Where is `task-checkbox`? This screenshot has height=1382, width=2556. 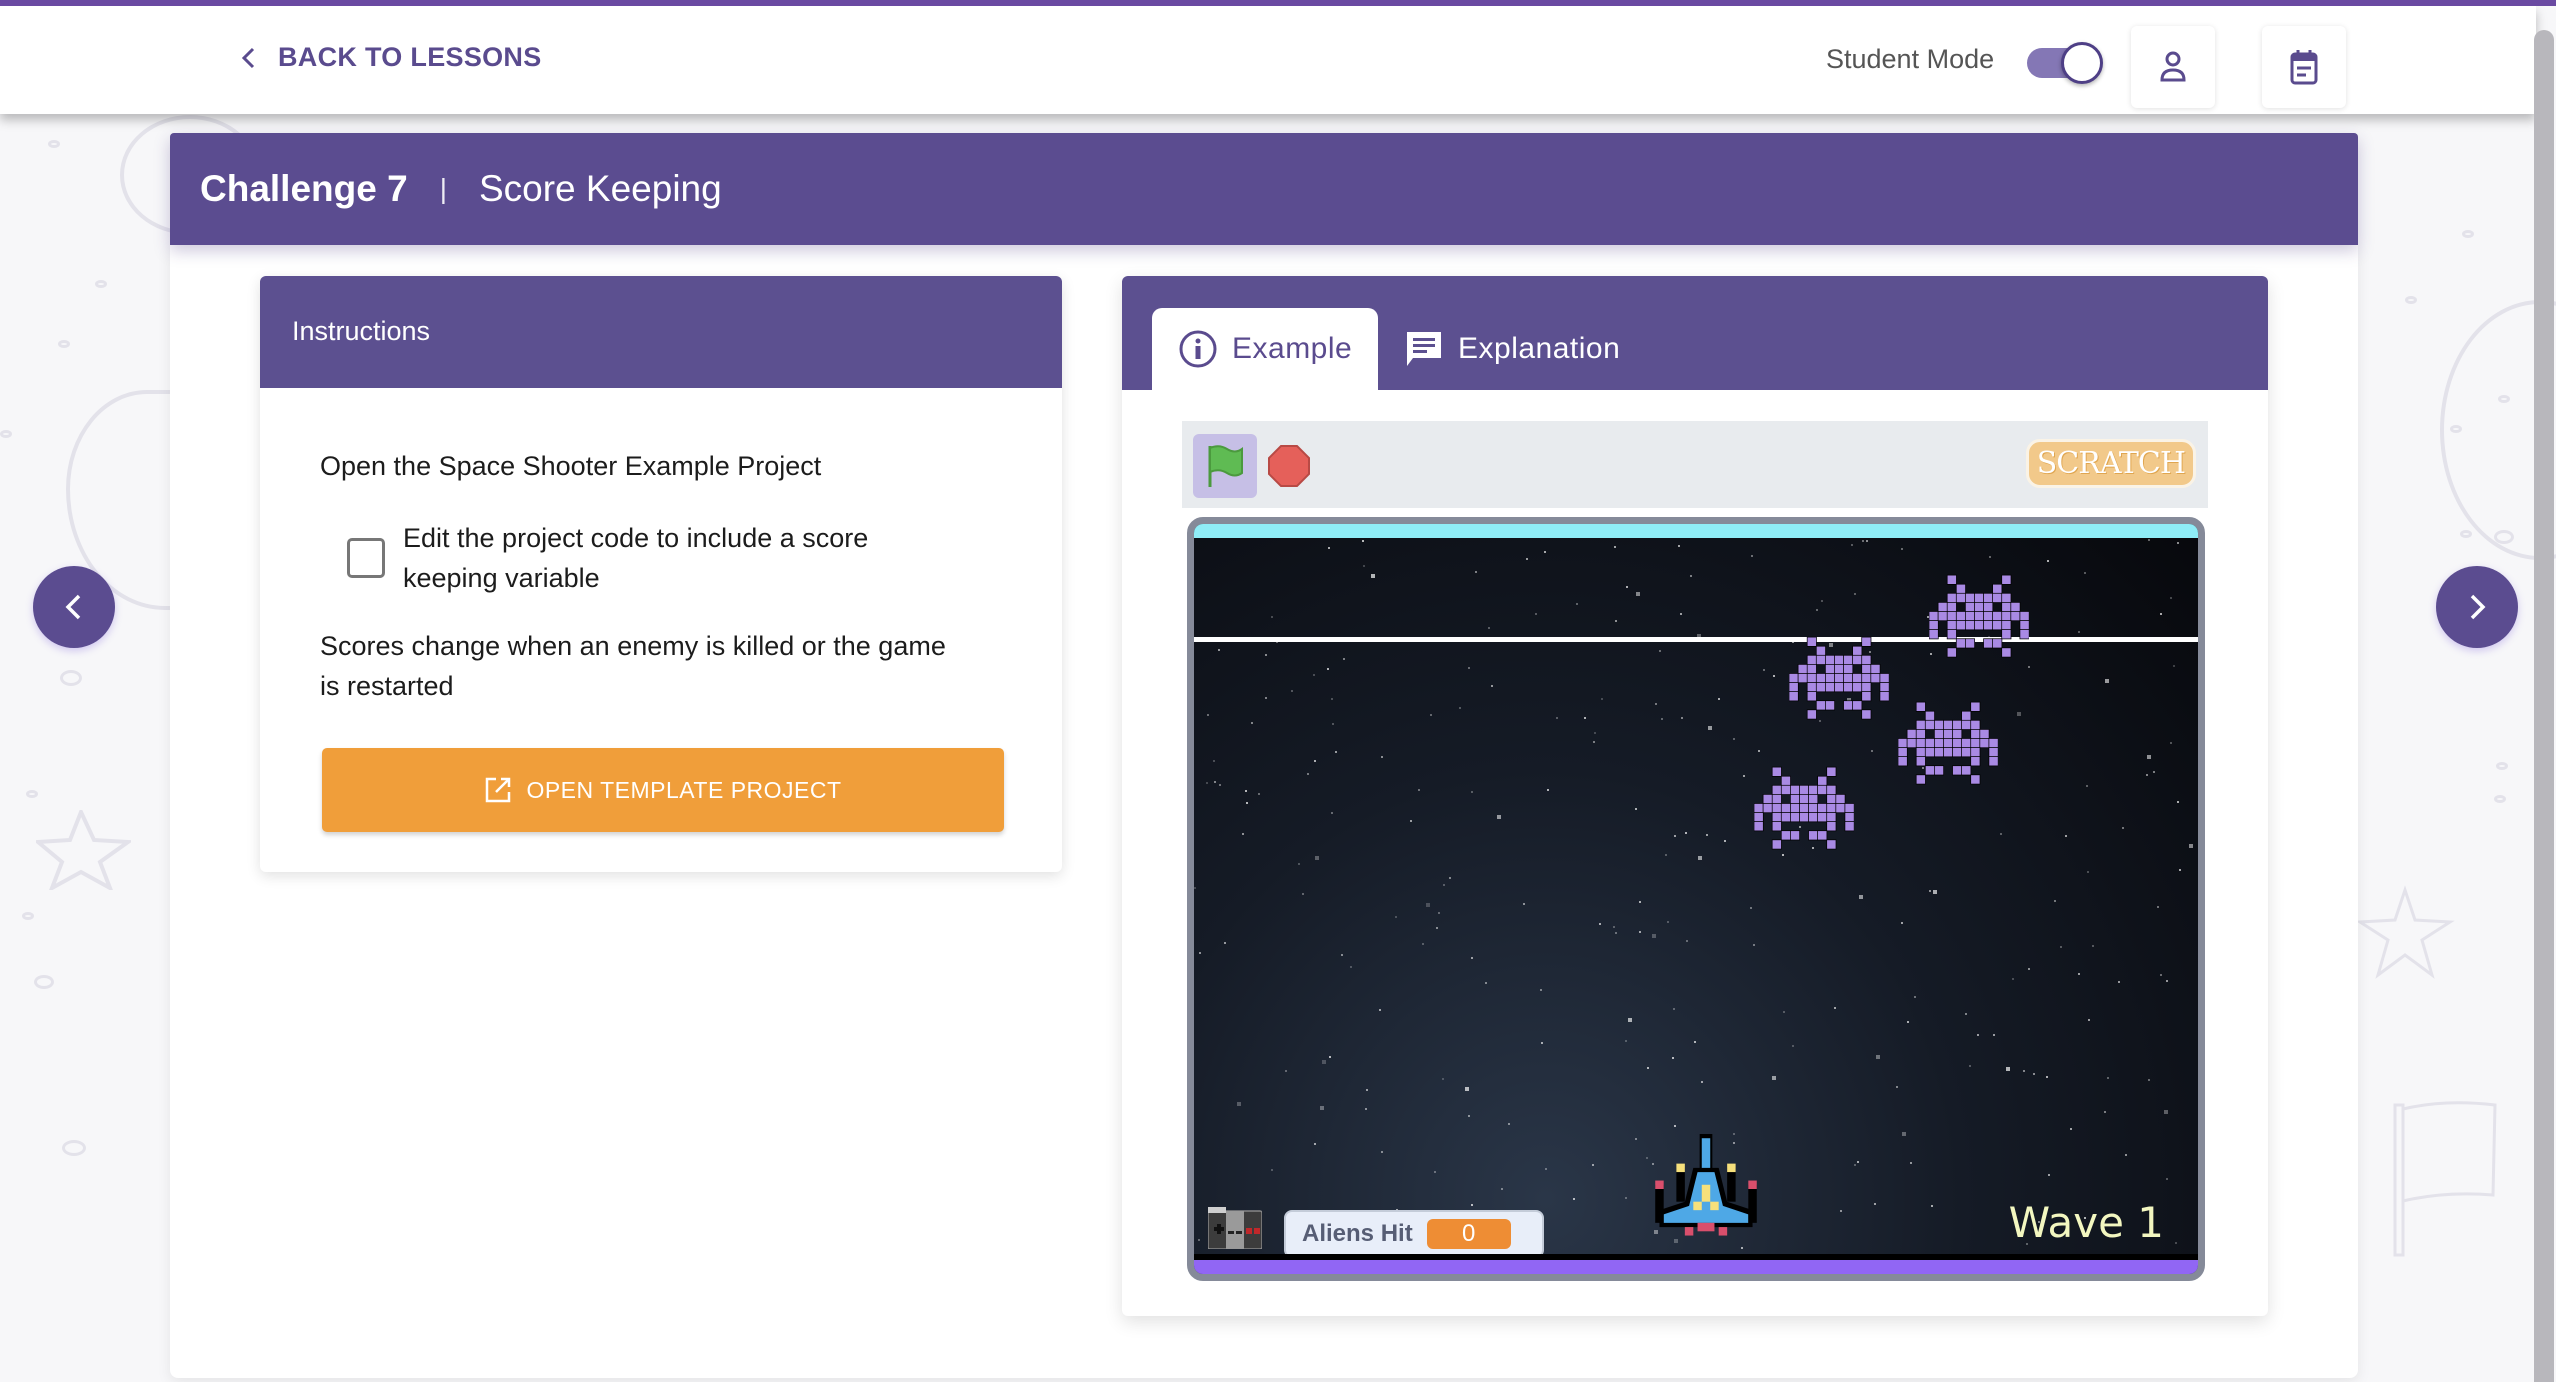 task-checkbox is located at coordinates (366, 558).